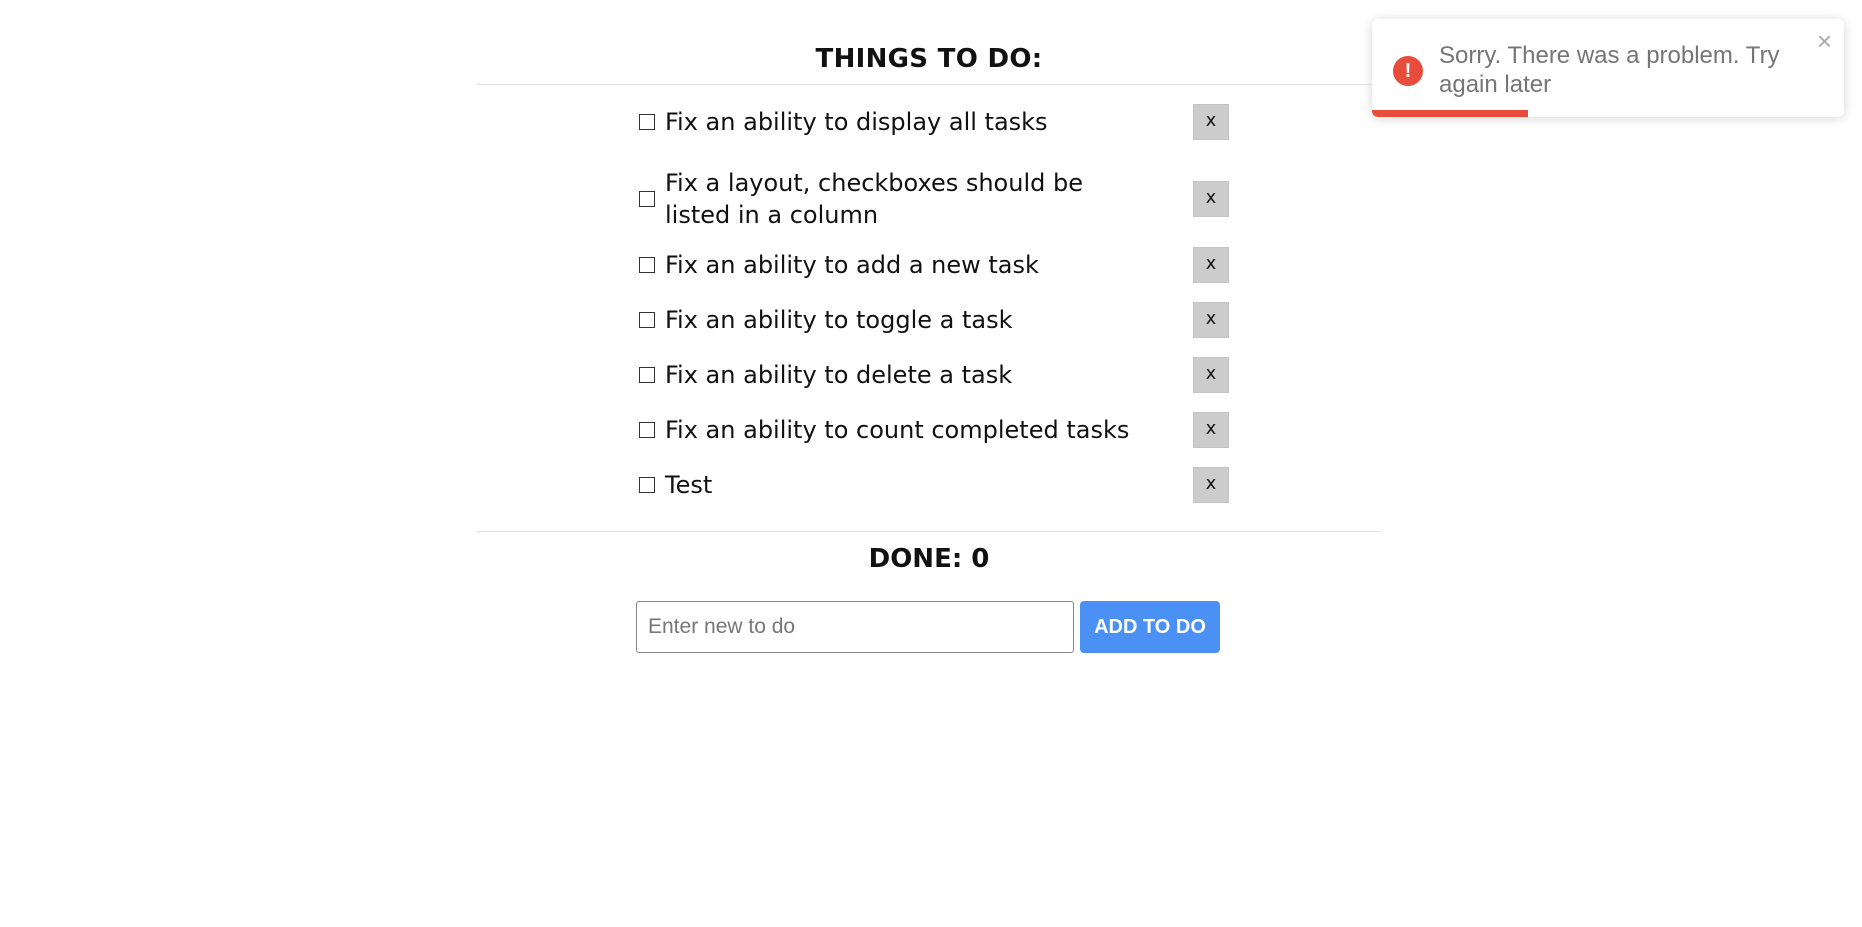 The height and width of the screenshot is (927, 1862). I want to click on list-item: Test x, so click(934, 485).